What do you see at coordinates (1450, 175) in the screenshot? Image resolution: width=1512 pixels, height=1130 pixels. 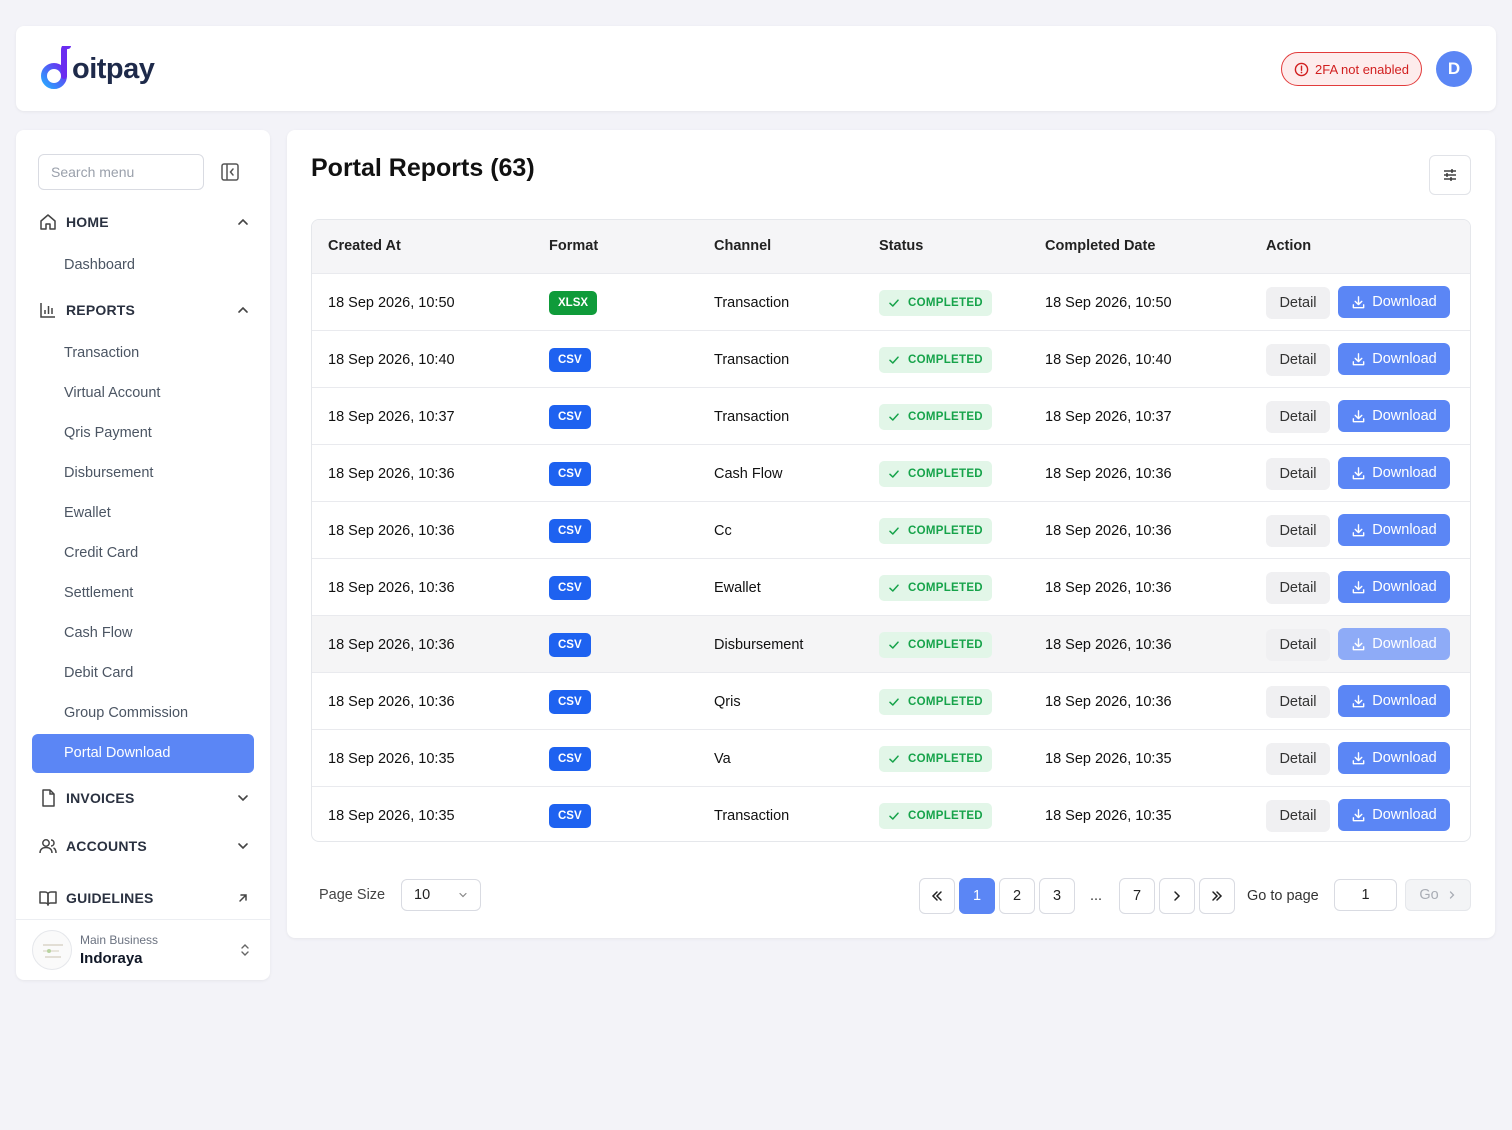 I see `filter-button` at bounding box center [1450, 175].